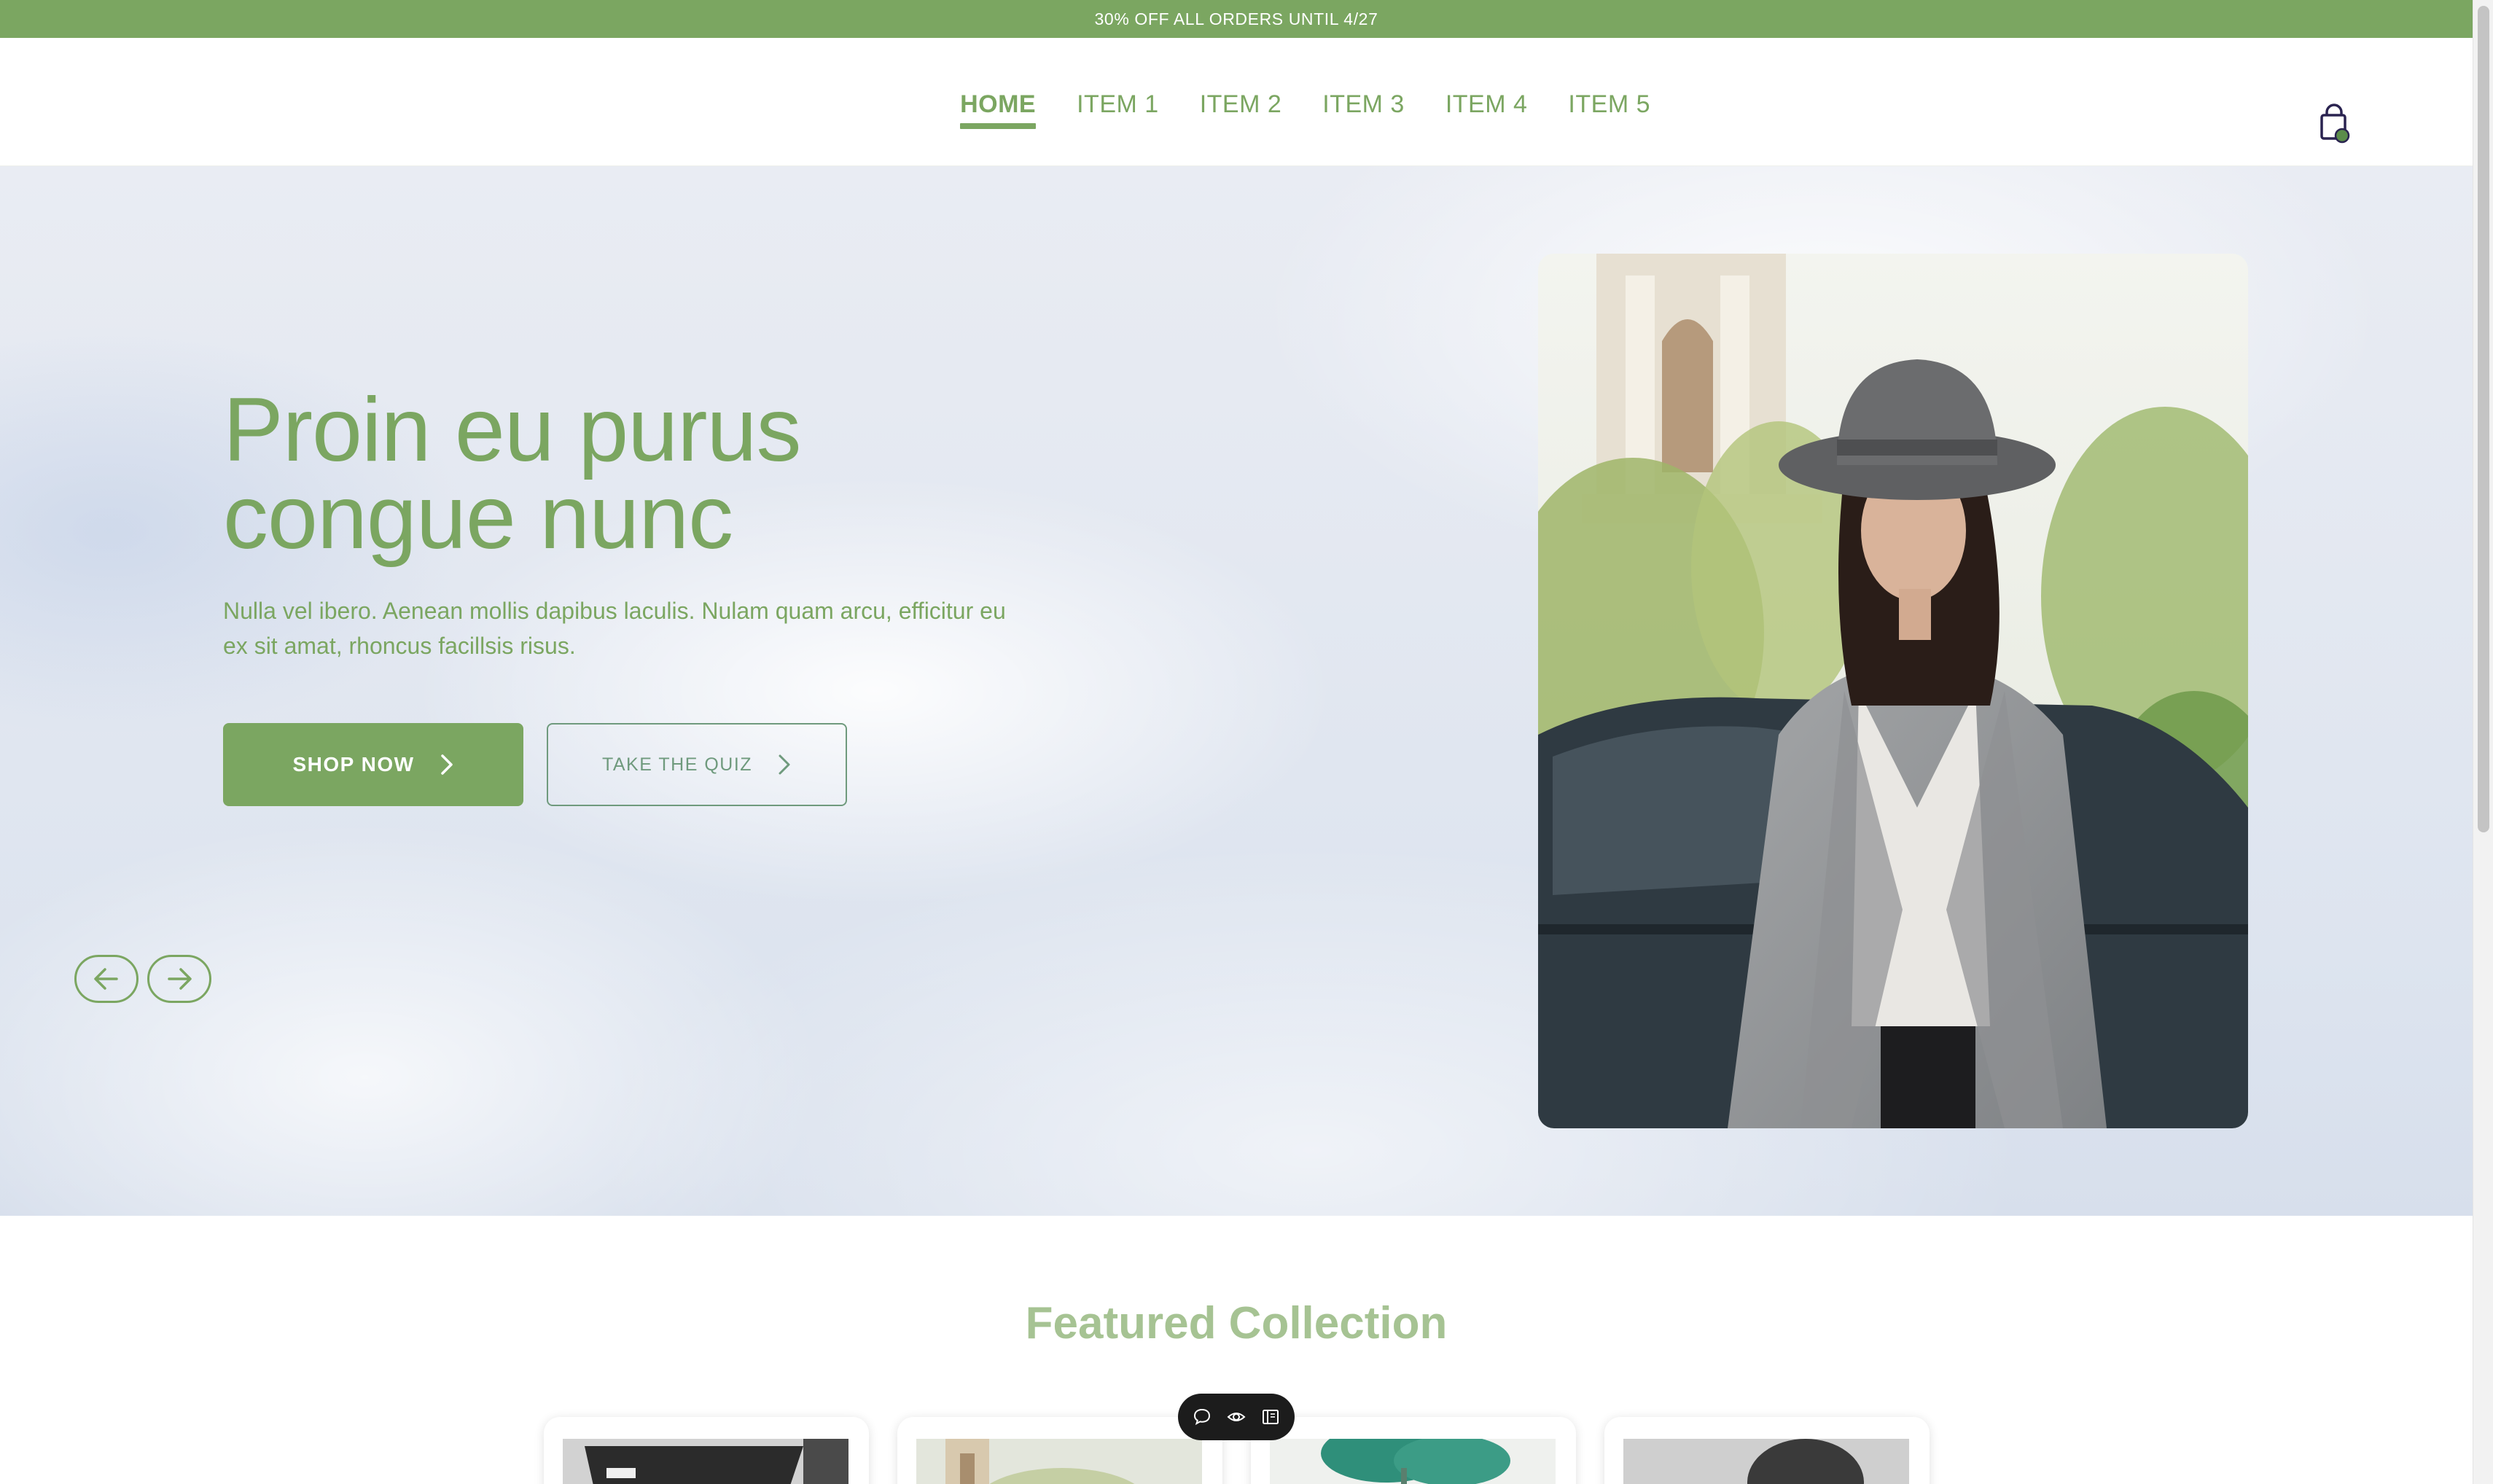 Image resolution: width=2493 pixels, height=1484 pixels. I want to click on hero-title: Proin eu purus congue nunc, so click(697, 474).